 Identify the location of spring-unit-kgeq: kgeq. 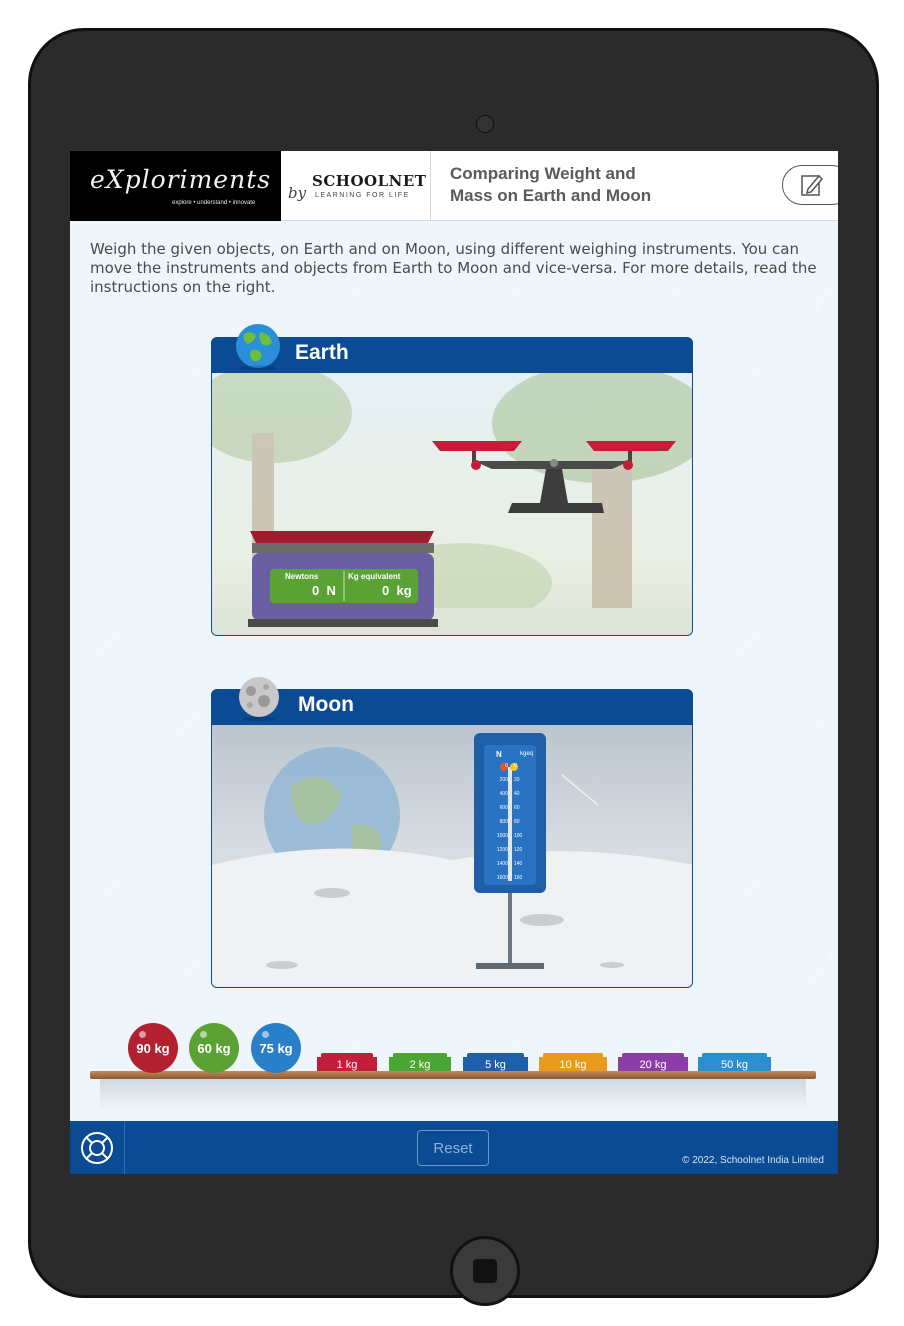
(527, 754).